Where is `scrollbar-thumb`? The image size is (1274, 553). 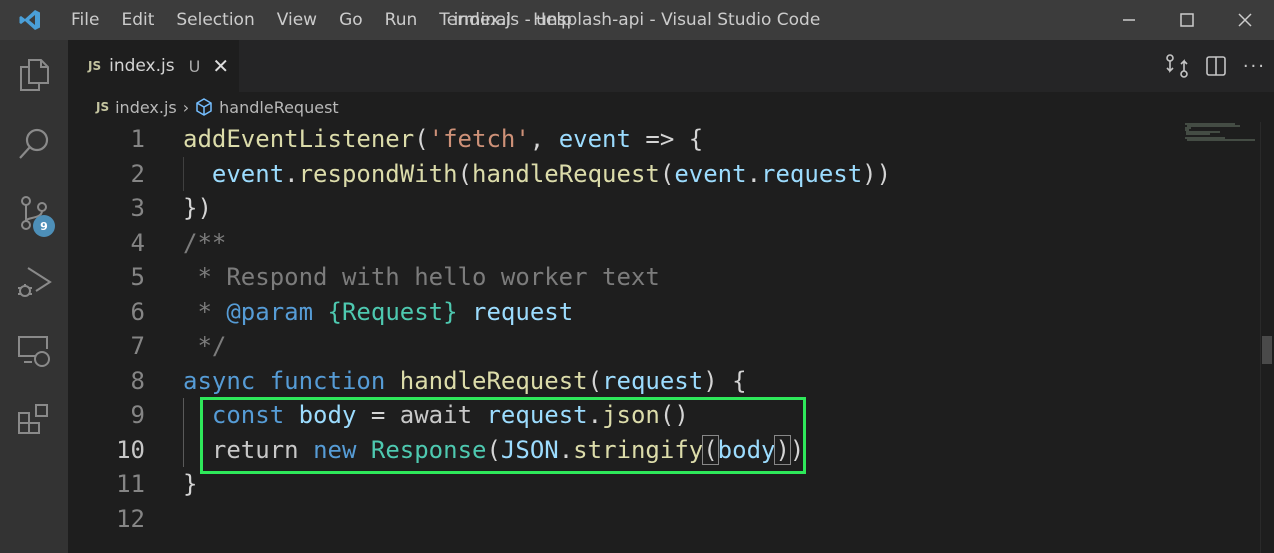
scrollbar-thumb is located at coordinates (1267, 350).